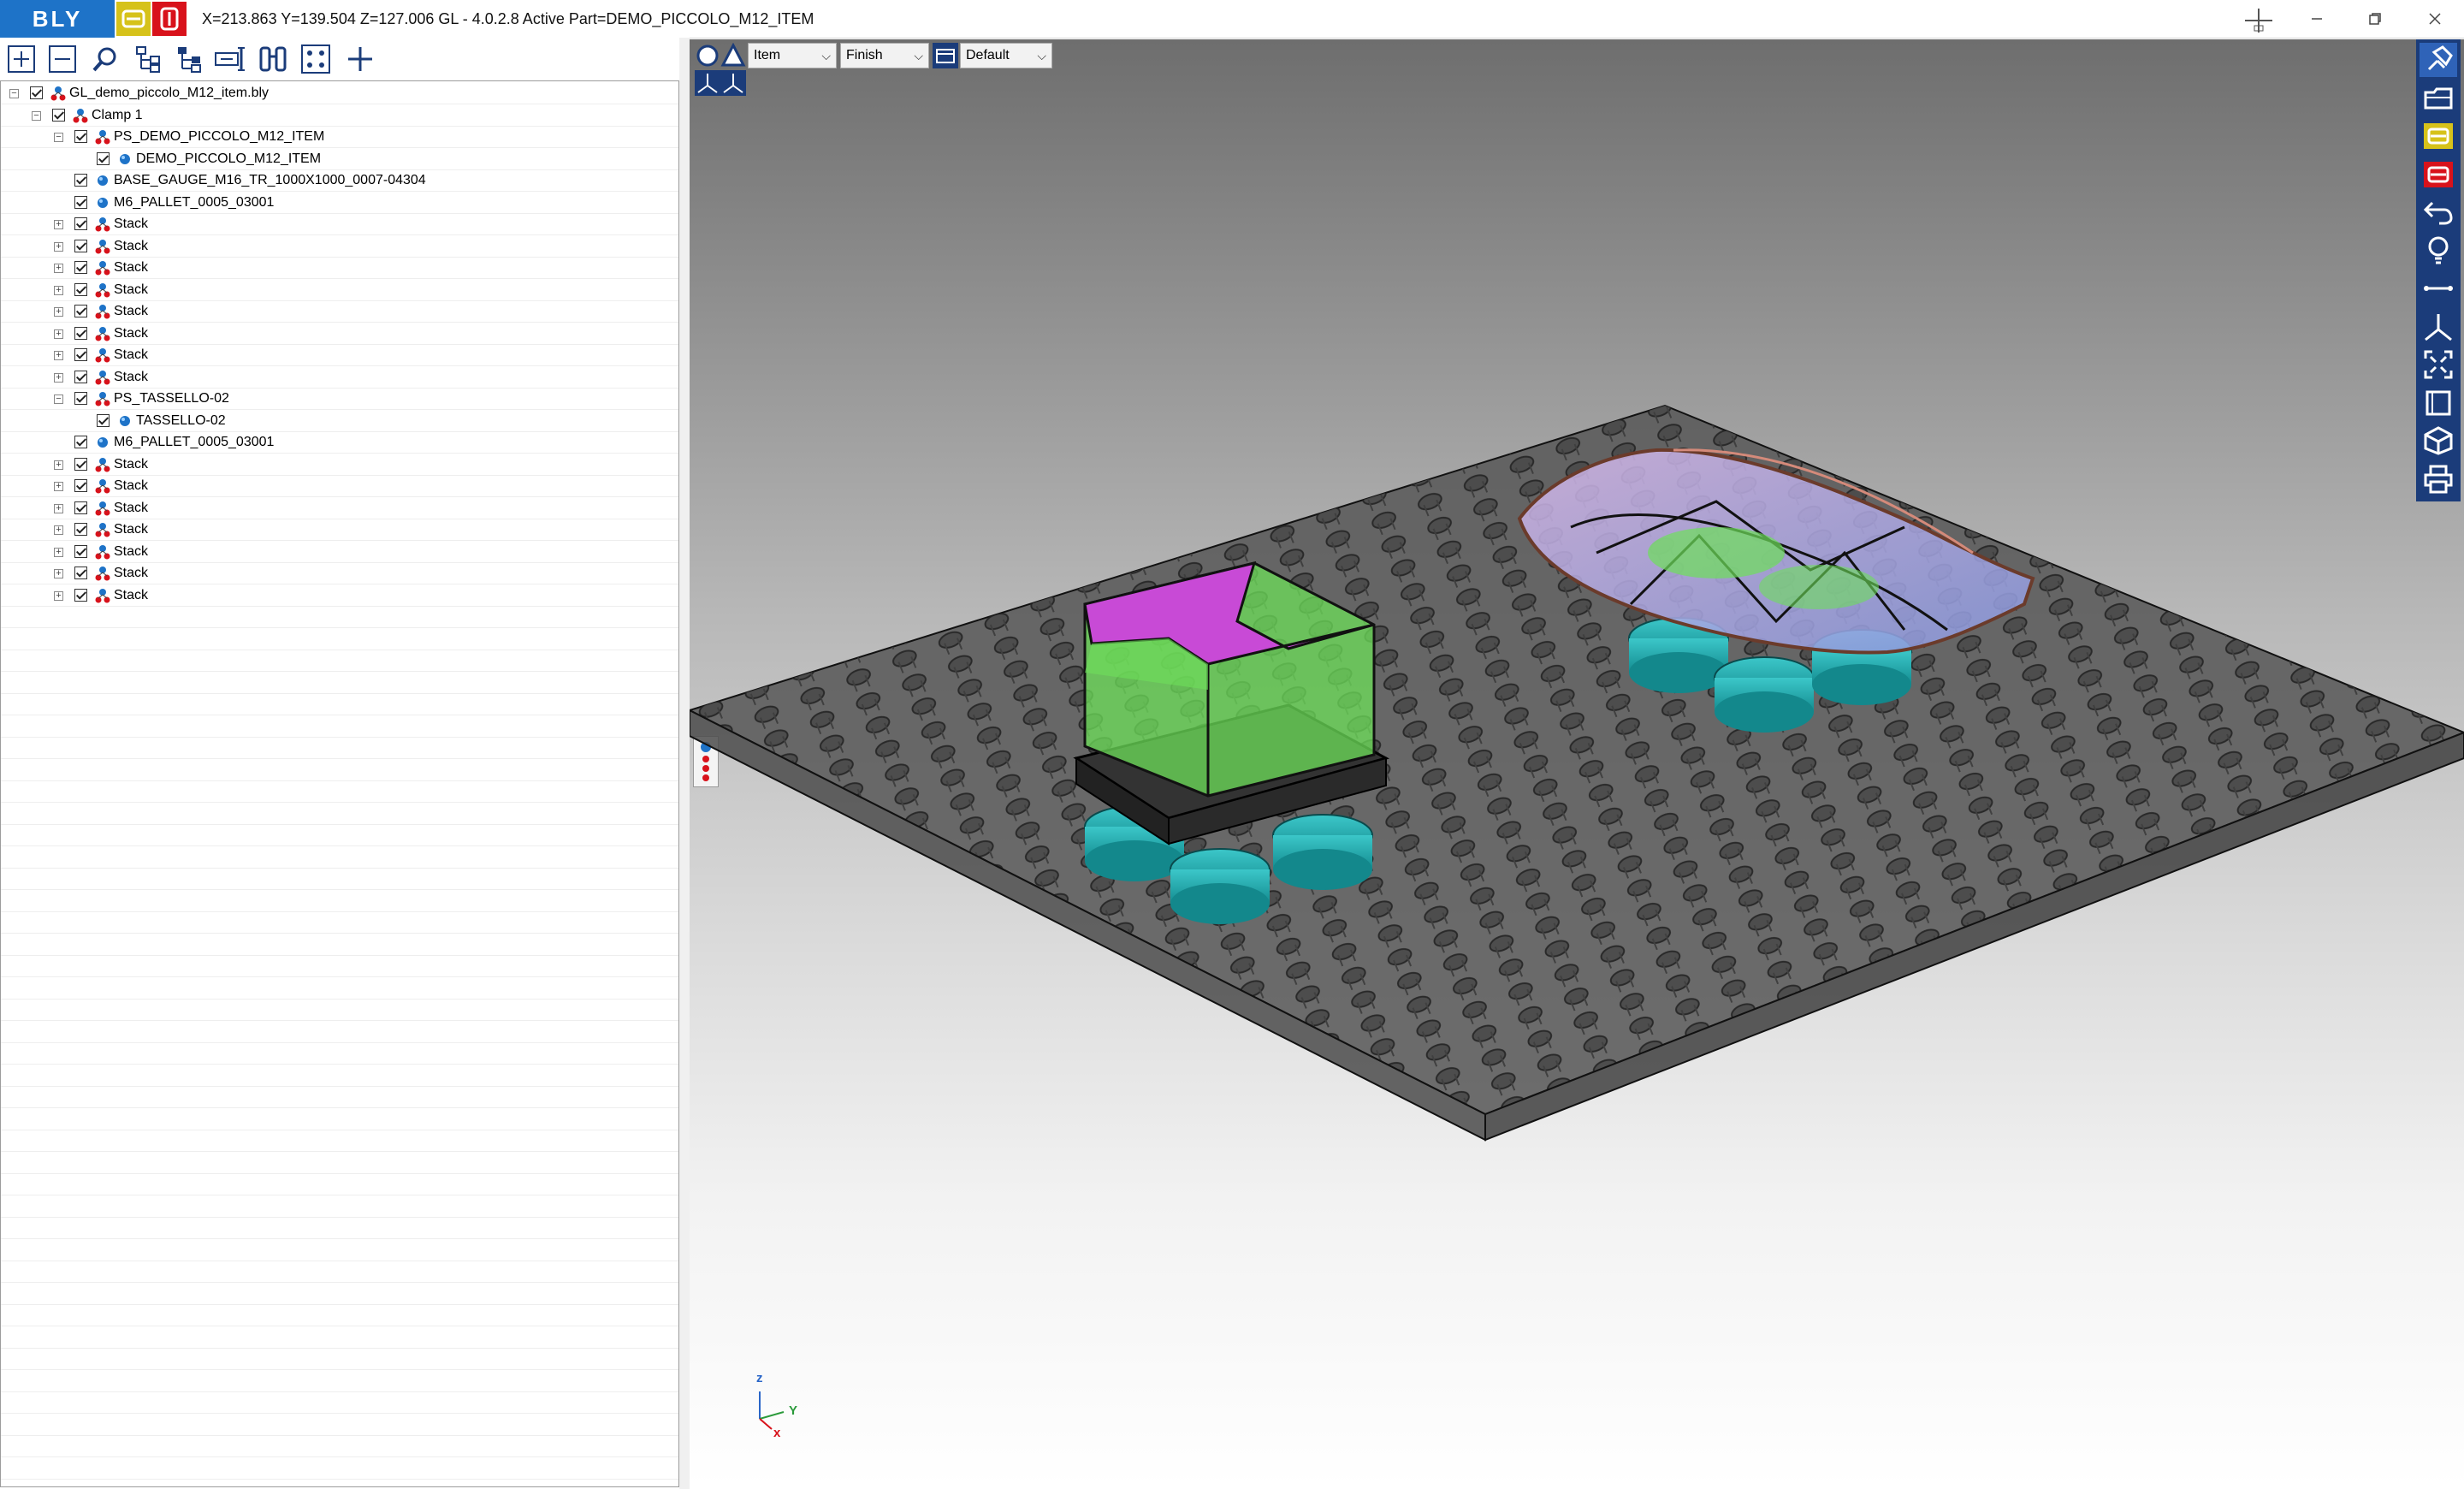  What do you see at coordinates (2317, 19) in the screenshot?
I see `minimize-button` at bounding box center [2317, 19].